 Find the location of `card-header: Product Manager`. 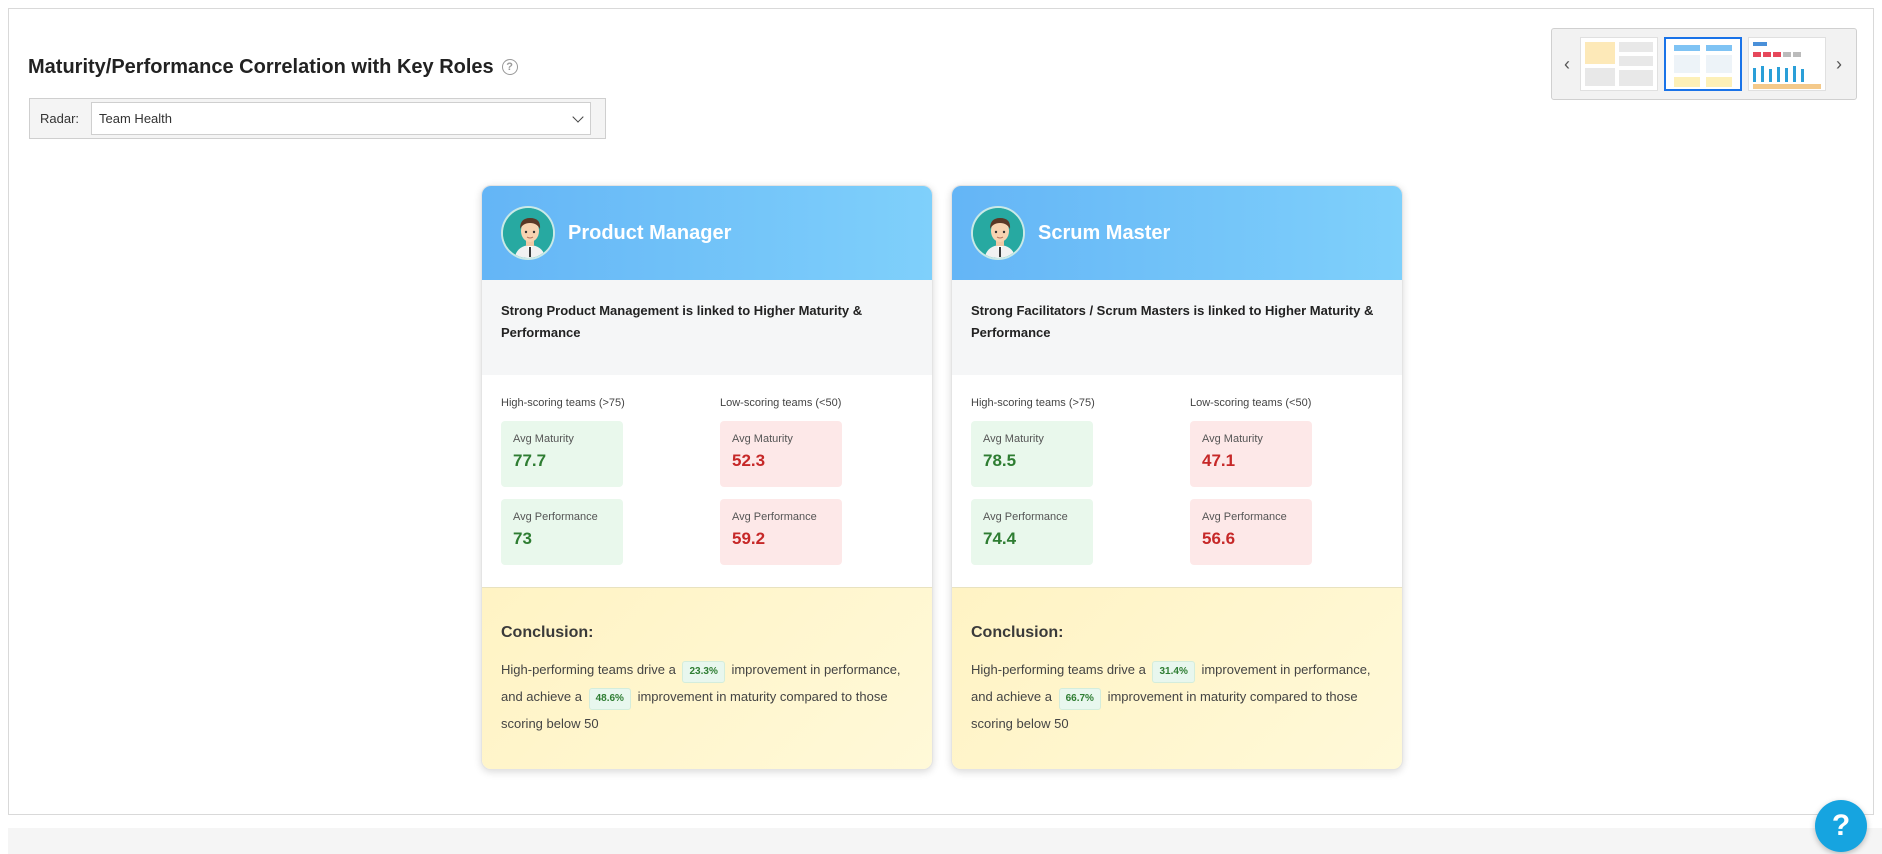

card-header: Product Manager is located at coordinates (707, 233).